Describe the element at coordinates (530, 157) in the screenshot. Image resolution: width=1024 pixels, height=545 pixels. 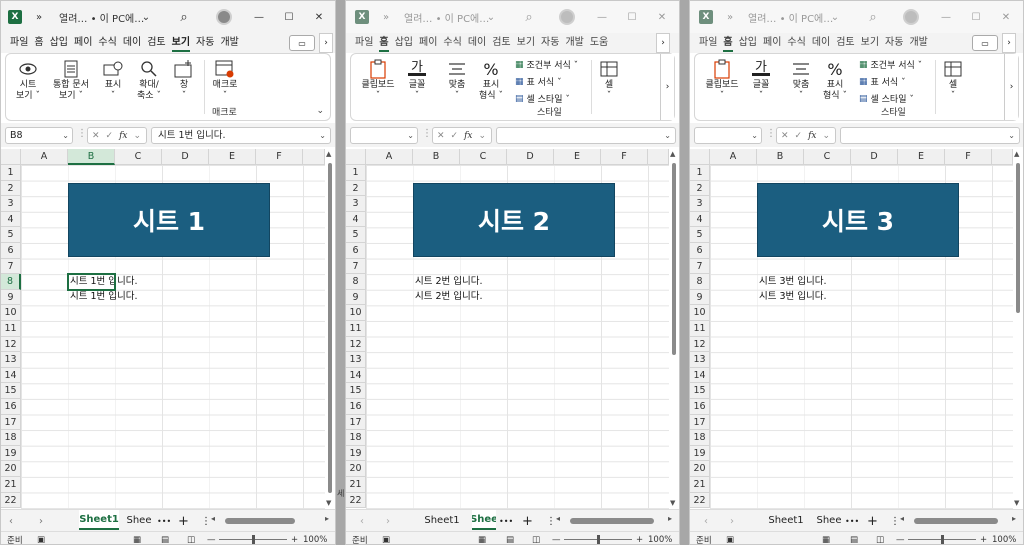
I see `column-header-d: D` at that location.